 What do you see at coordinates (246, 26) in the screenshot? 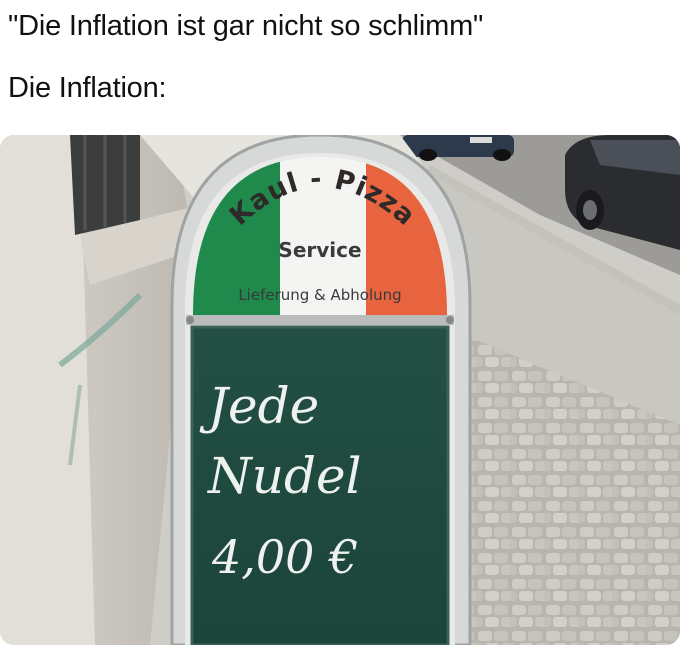
I see `meme-caption-quote: "Die Inflation ist gar nicht so schlimm"` at bounding box center [246, 26].